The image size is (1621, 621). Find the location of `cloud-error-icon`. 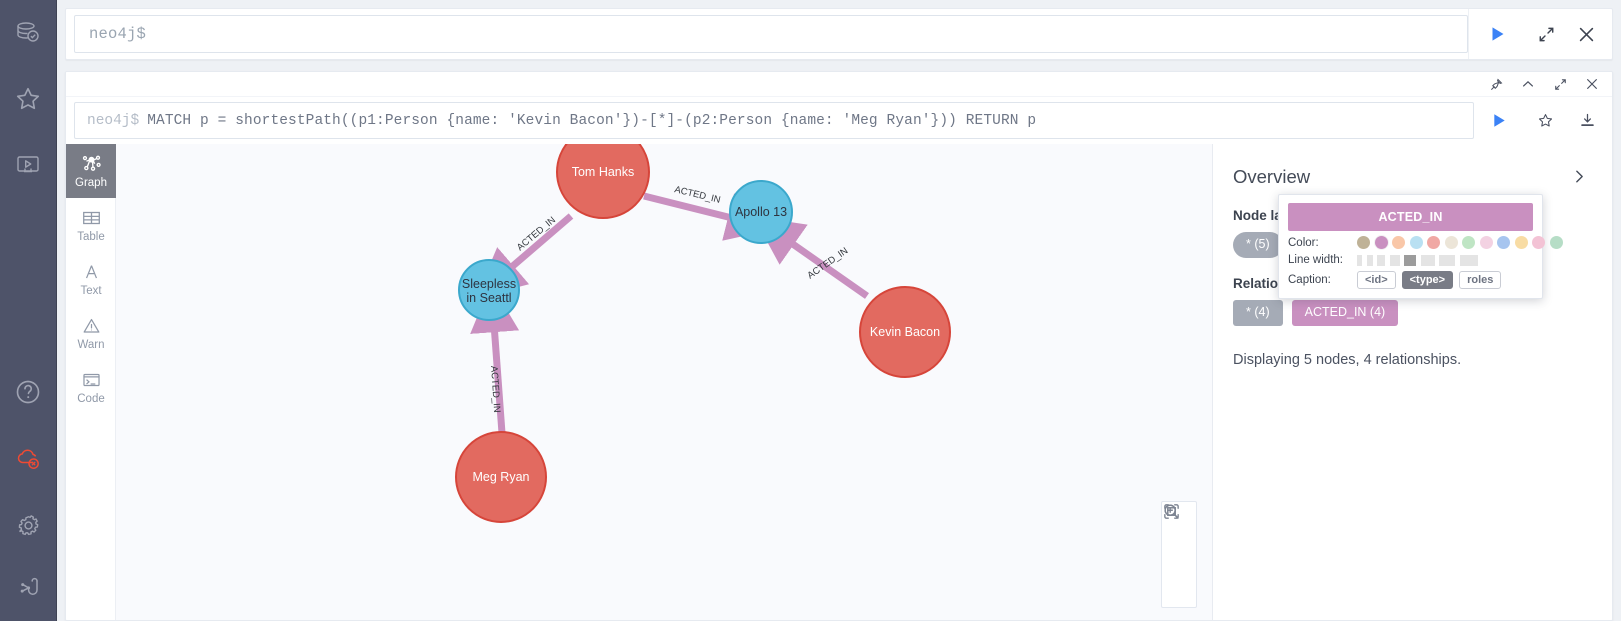

cloud-error-icon is located at coordinates (28, 459).